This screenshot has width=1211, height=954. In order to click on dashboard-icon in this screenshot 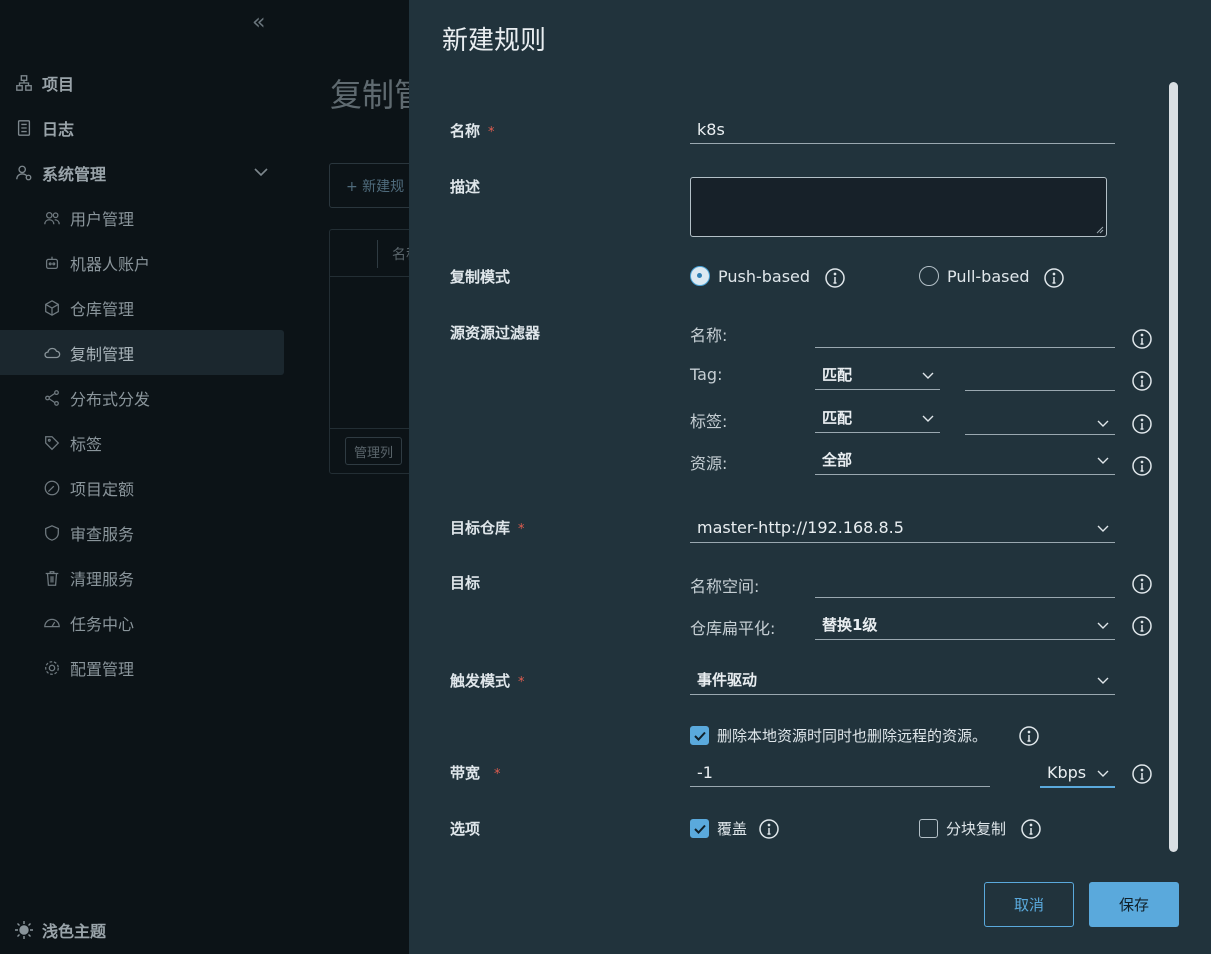, I will do `click(52, 623)`.